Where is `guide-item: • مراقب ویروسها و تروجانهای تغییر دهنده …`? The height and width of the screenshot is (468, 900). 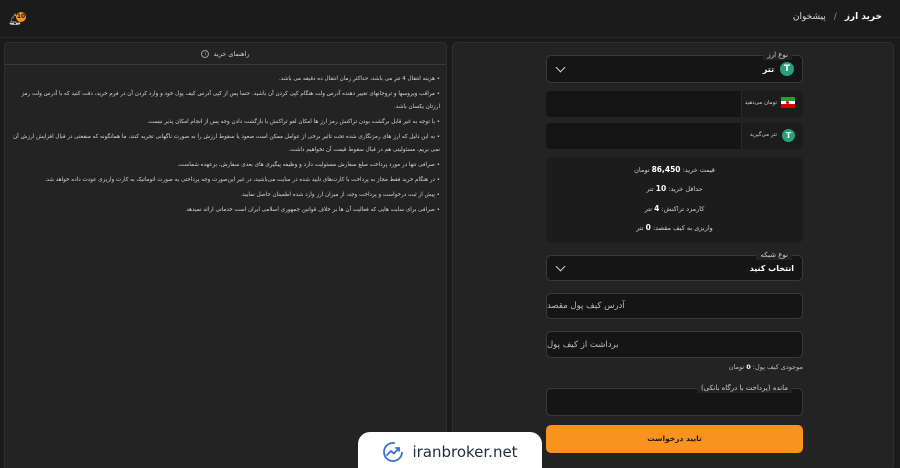
guide-item: • مراقب ویروسها و تروجانهای تغییر دهنده … is located at coordinates (230, 100).